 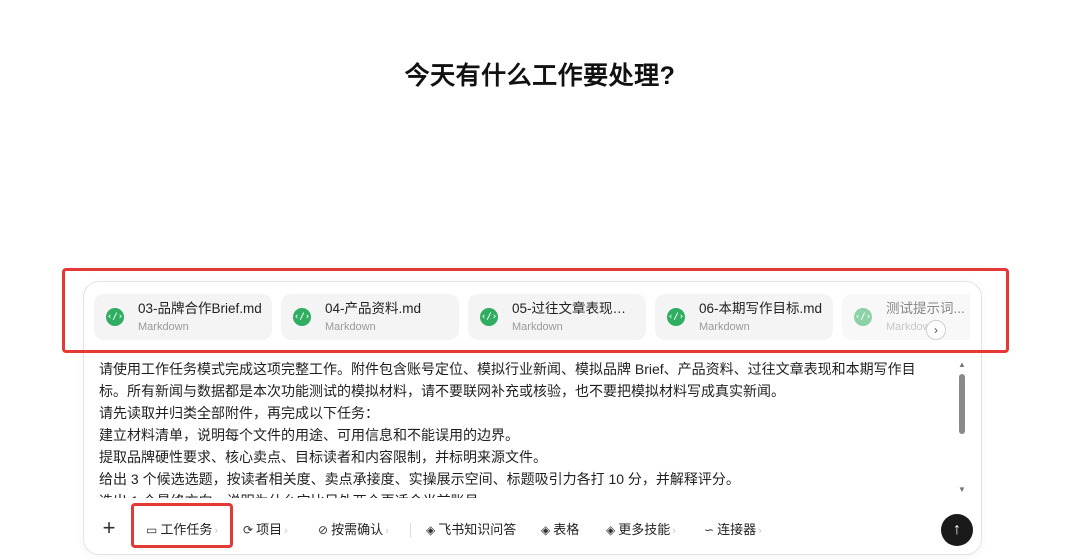 I want to click on page-title: 今天有什么工作要处理?, so click(x=540, y=76).